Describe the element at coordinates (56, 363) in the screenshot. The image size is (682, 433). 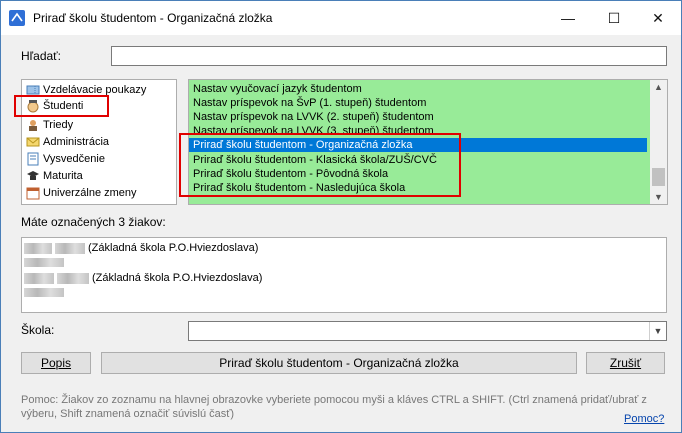
I see `description-button: Popis` at that location.